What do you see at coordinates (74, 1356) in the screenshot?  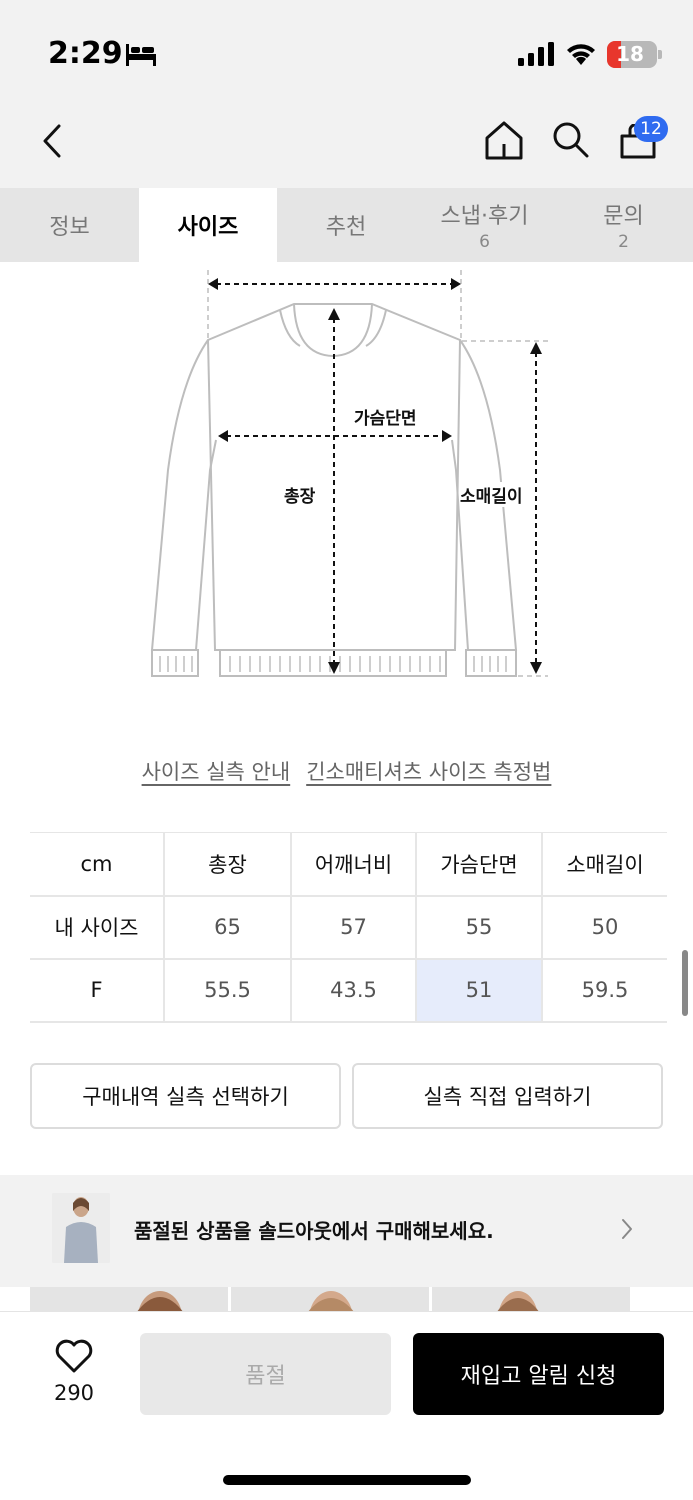 I see `heart-icon` at bounding box center [74, 1356].